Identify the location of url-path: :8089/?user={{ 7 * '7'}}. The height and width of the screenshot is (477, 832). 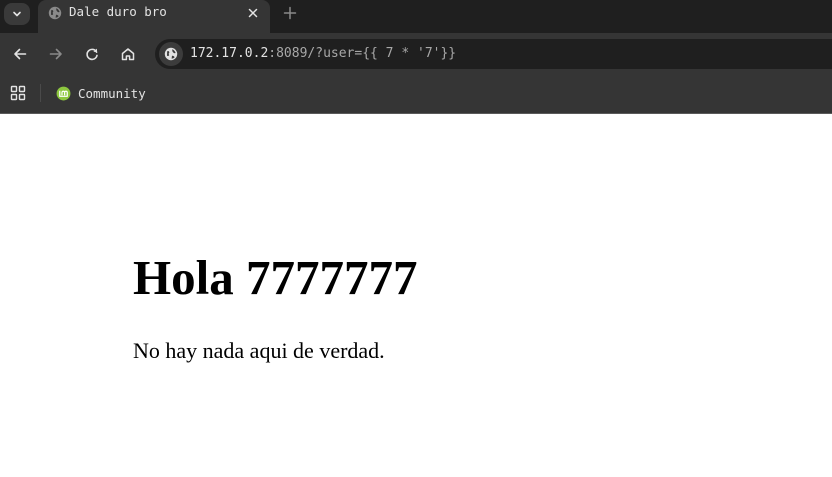
(362, 53).